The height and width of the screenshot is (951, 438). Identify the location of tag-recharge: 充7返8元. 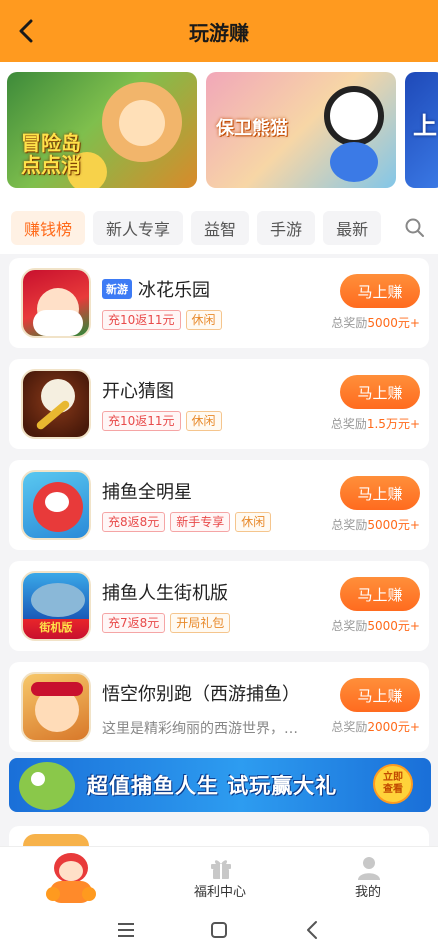
(134, 623).